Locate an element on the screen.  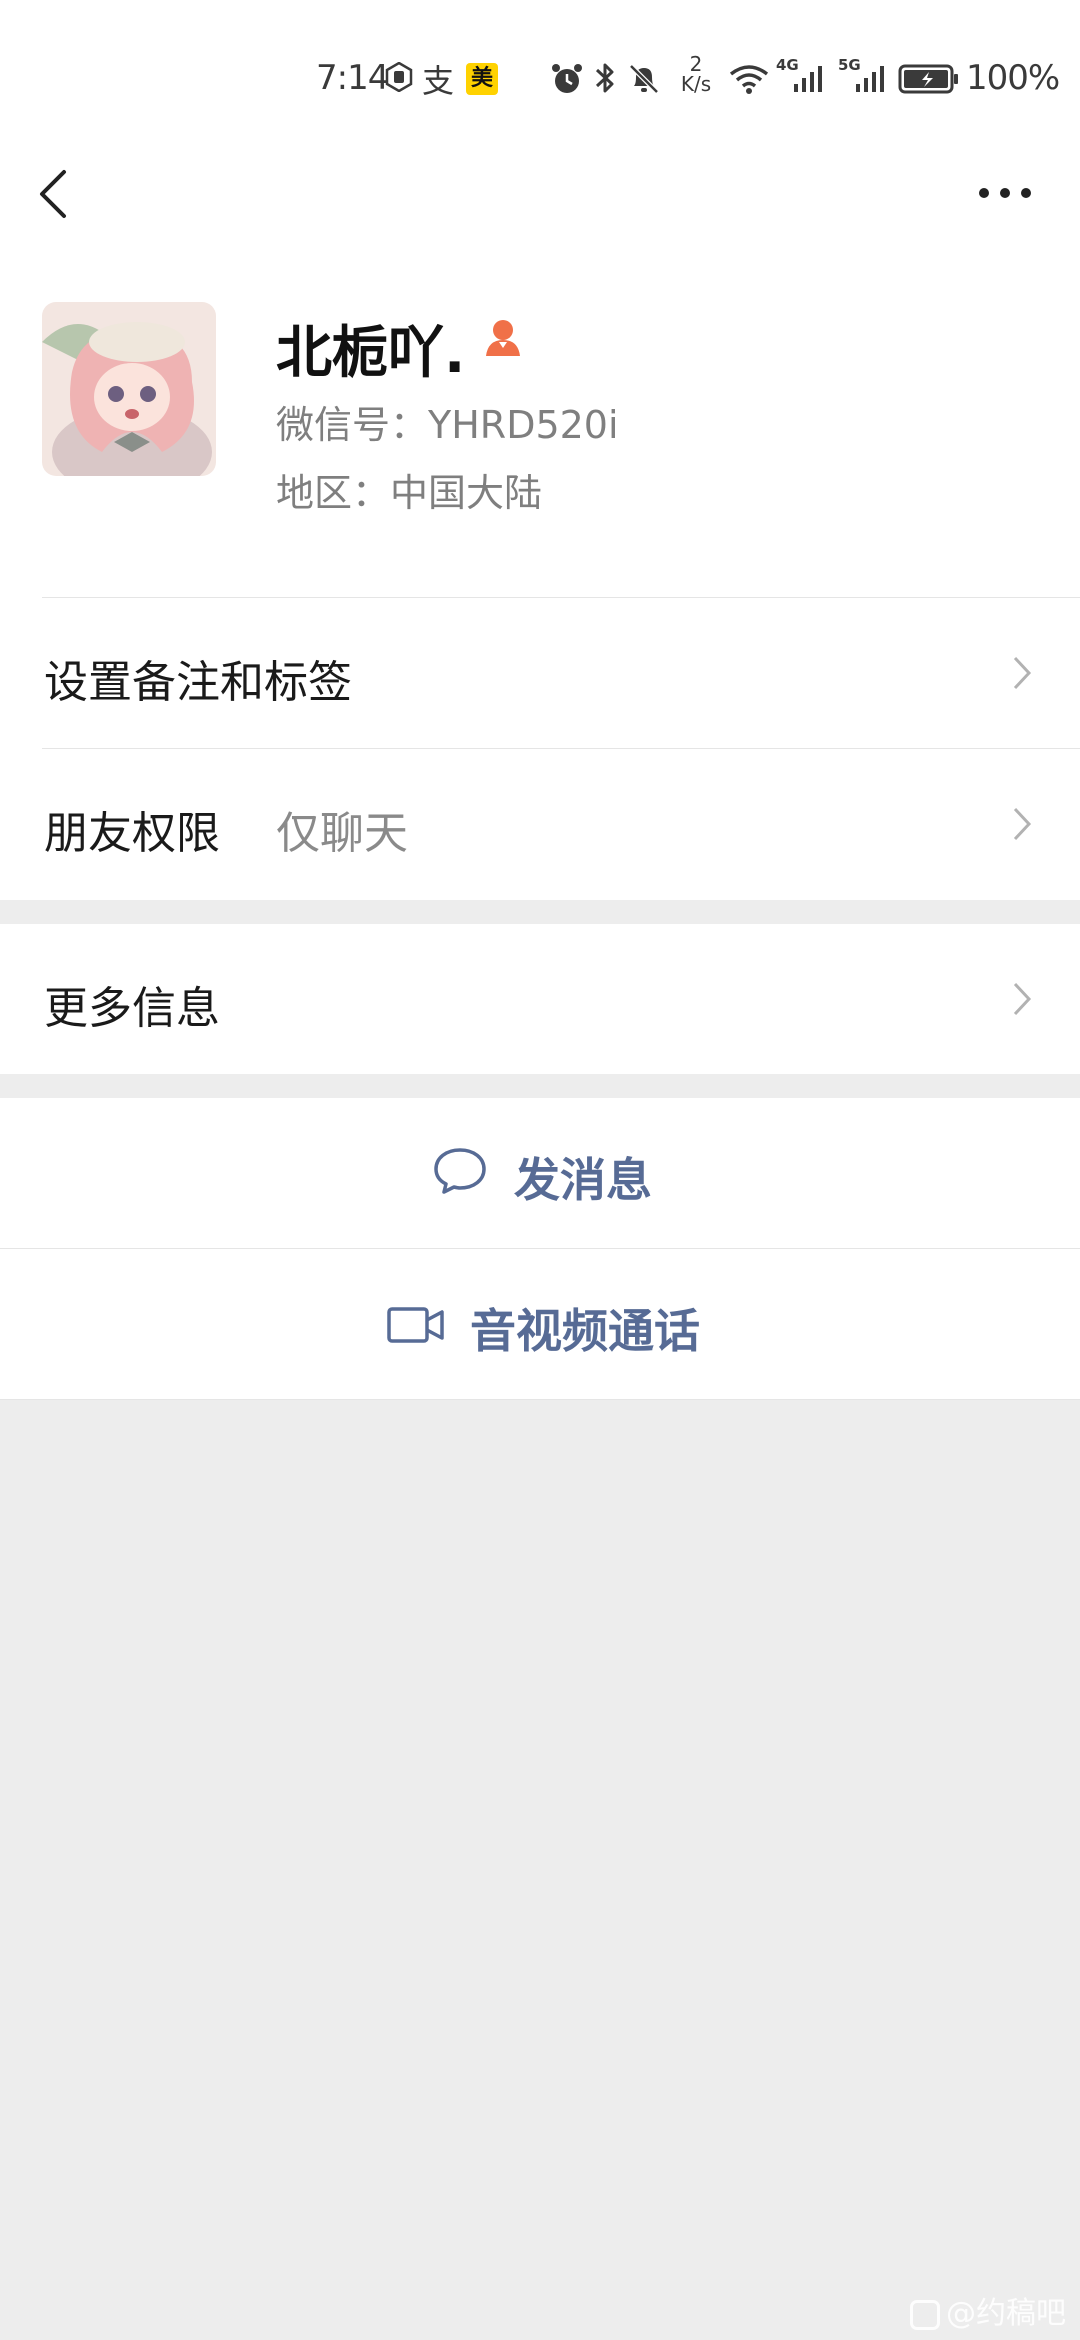
weibo-logo-icon is located at coordinates (925, 2314).